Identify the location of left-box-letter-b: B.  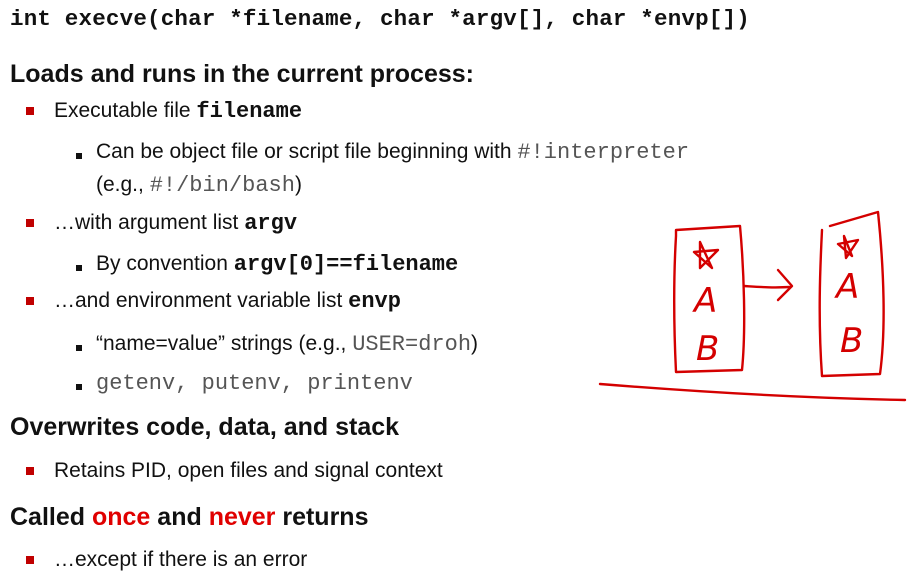
(707, 349).